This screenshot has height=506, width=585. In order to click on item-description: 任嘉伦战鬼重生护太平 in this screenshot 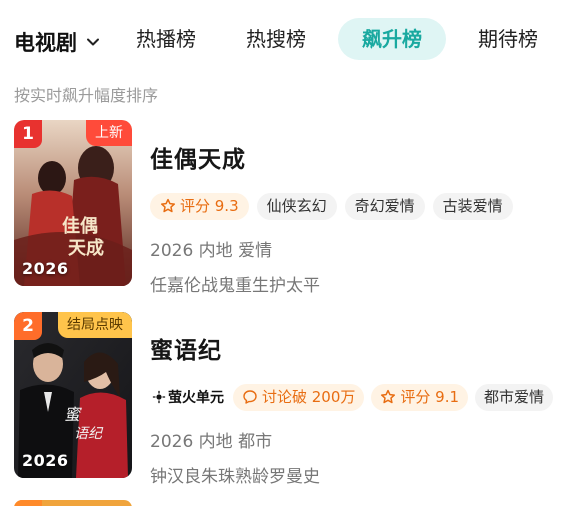, I will do `click(235, 286)`.